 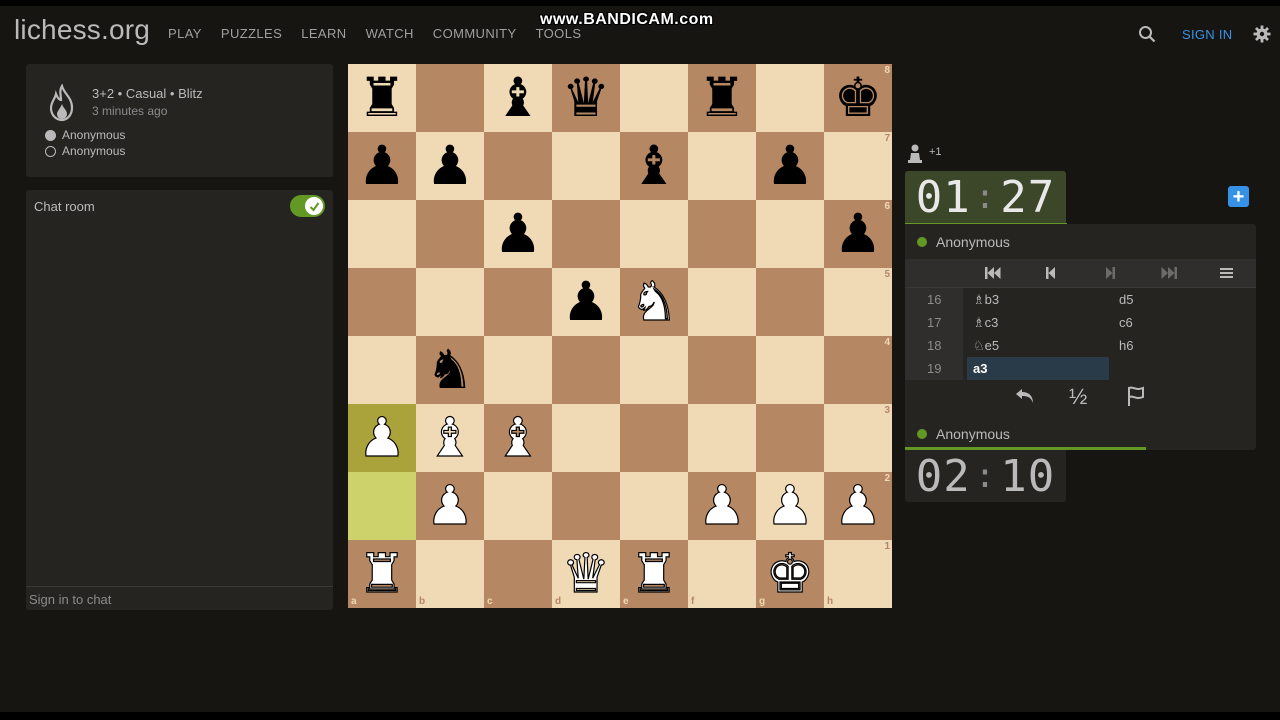 What do you see at coordinates (858, 574) in the screenshot?
I see `square-h1: 1h` at bounding box center [858, 574].